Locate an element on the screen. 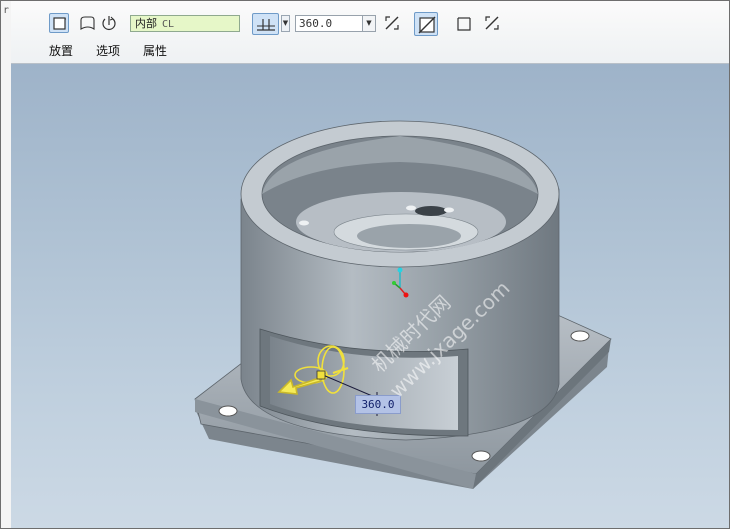 This screenshot has height=529, width=730. tab-options: 选项 is located at coordinates (108, 50).